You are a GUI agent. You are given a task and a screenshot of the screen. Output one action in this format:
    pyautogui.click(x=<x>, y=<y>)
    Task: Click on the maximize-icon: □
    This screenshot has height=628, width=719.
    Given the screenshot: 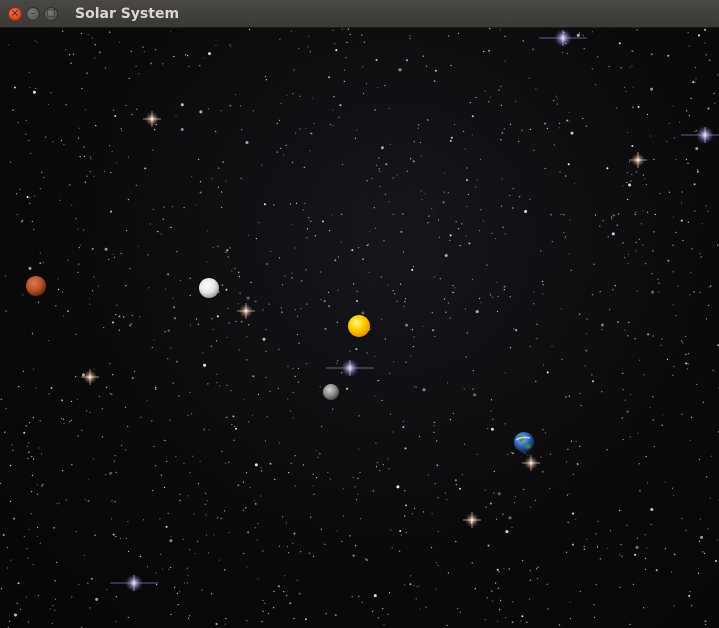 What is the action you would take?
    pyautogui.click(x=51, y=13)
    